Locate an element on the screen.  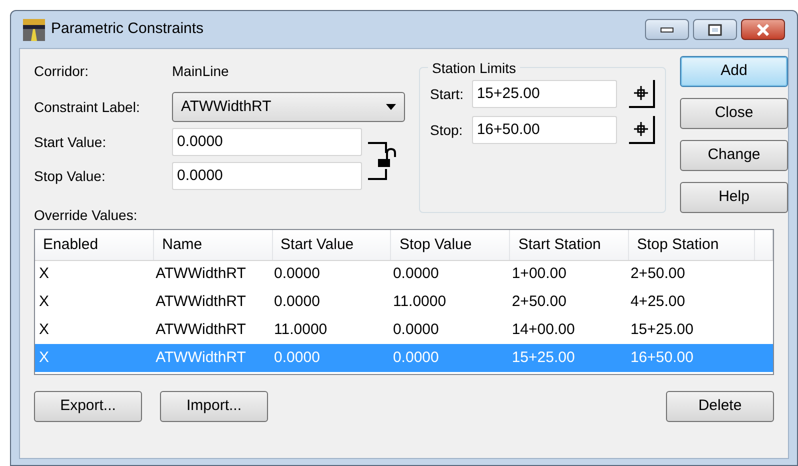
window-title: Parametric Constraints is located at coordinates (127, 29).